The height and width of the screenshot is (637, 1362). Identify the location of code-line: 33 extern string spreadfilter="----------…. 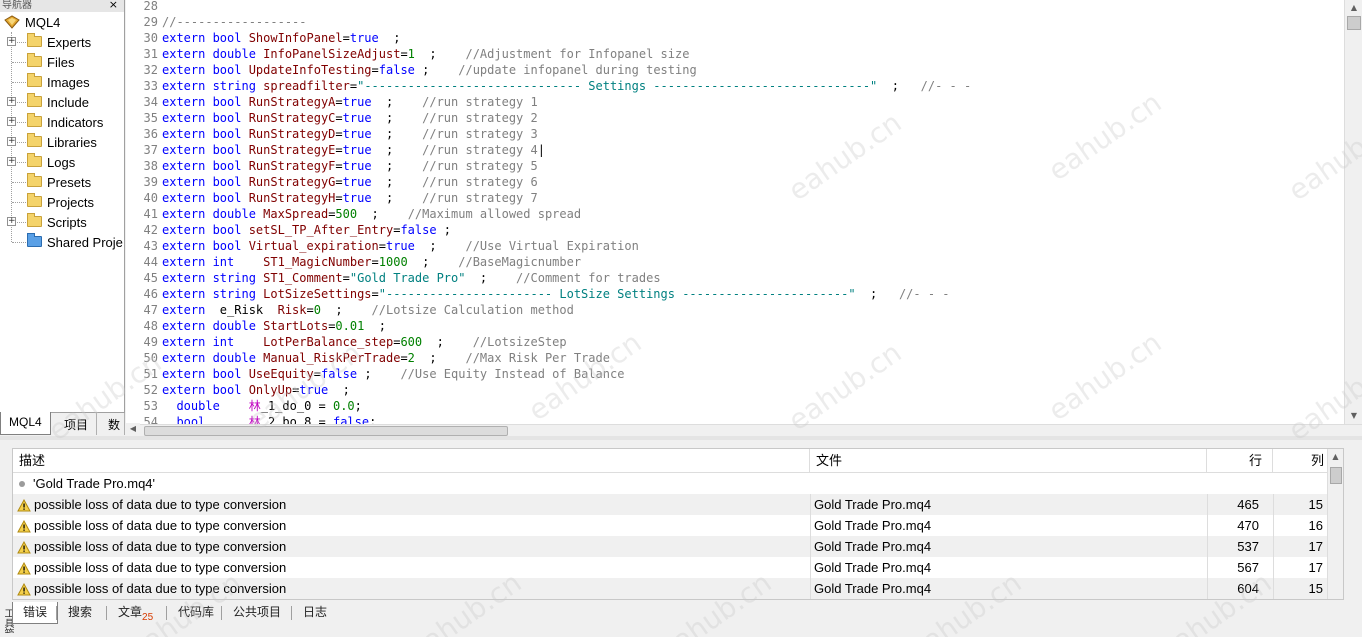
(549, 86).